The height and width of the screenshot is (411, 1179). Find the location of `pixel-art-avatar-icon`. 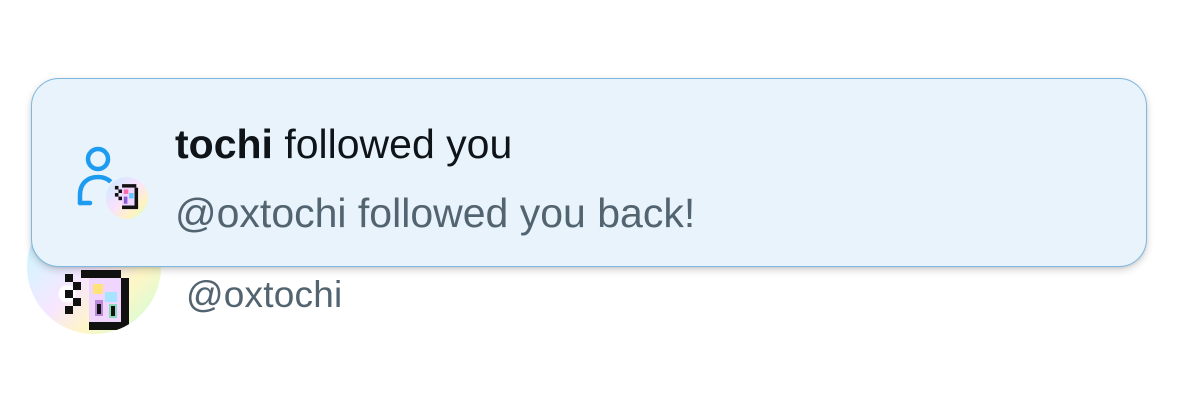

pixel-art-avatar-icon is located at coordinates (97, 300).